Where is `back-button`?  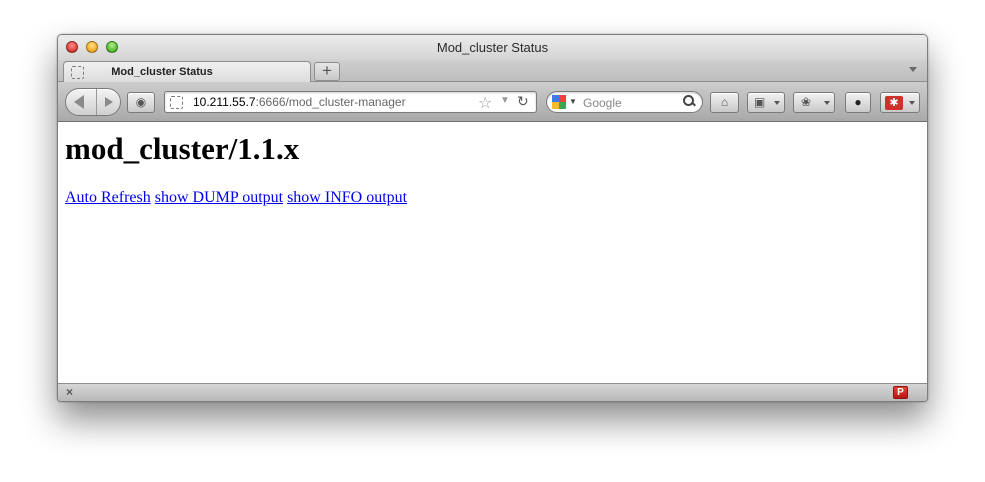 back-button is located at coordinates (81, 102).